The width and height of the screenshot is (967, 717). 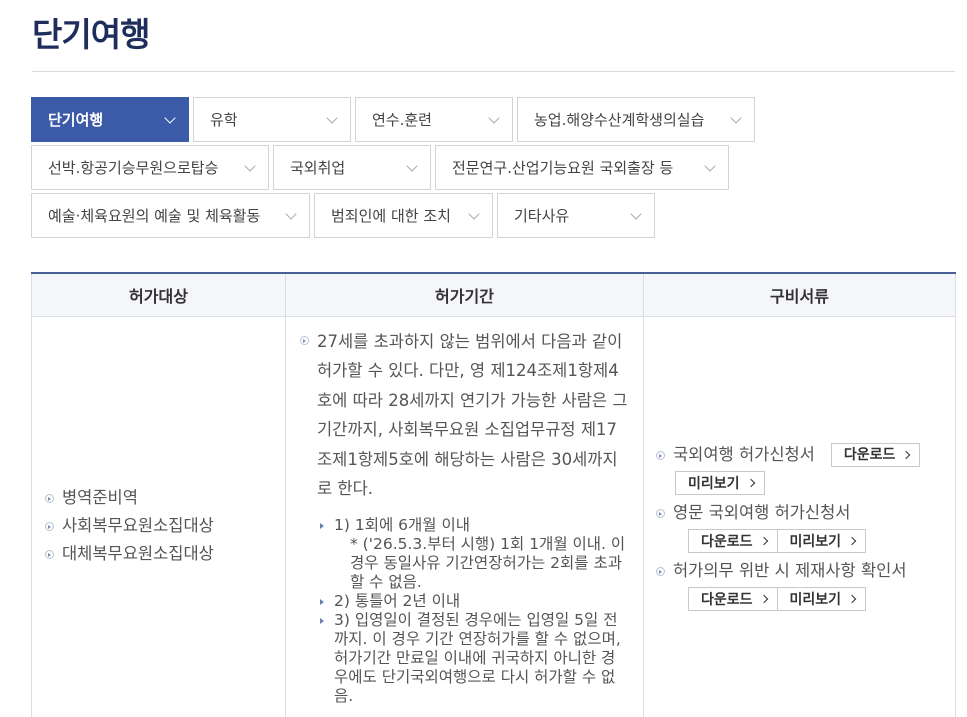 What do you see at coordinates (318, 168) in the screenshot?
I see `tab-label: 국외취업` at bounding box center [318, 168].